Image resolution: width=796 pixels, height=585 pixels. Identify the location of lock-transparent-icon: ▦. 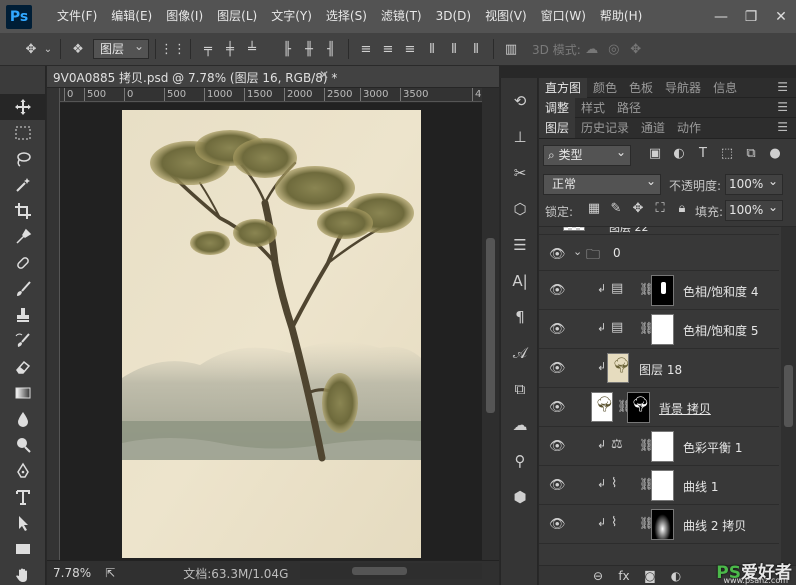
(594, 208).